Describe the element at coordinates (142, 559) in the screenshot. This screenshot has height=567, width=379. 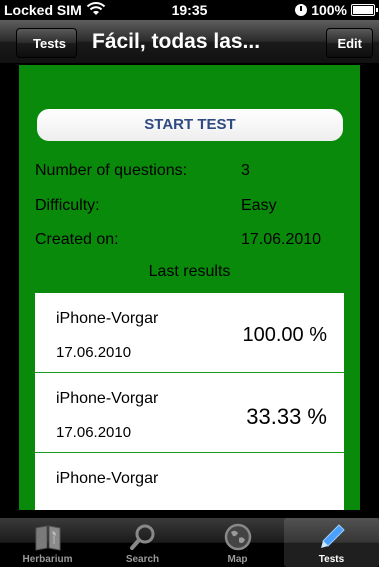
I see `tab-label: Search` at that location.